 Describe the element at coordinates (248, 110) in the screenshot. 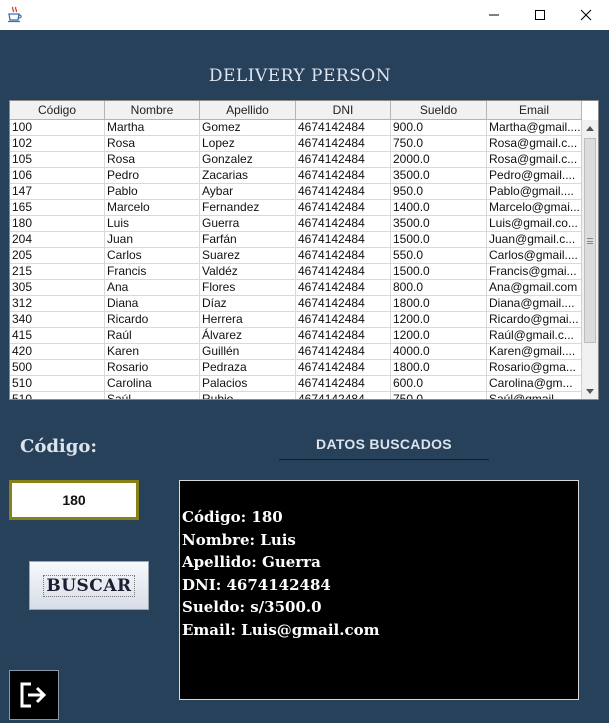

I see `column-header-apellido: Apellido` at that location.